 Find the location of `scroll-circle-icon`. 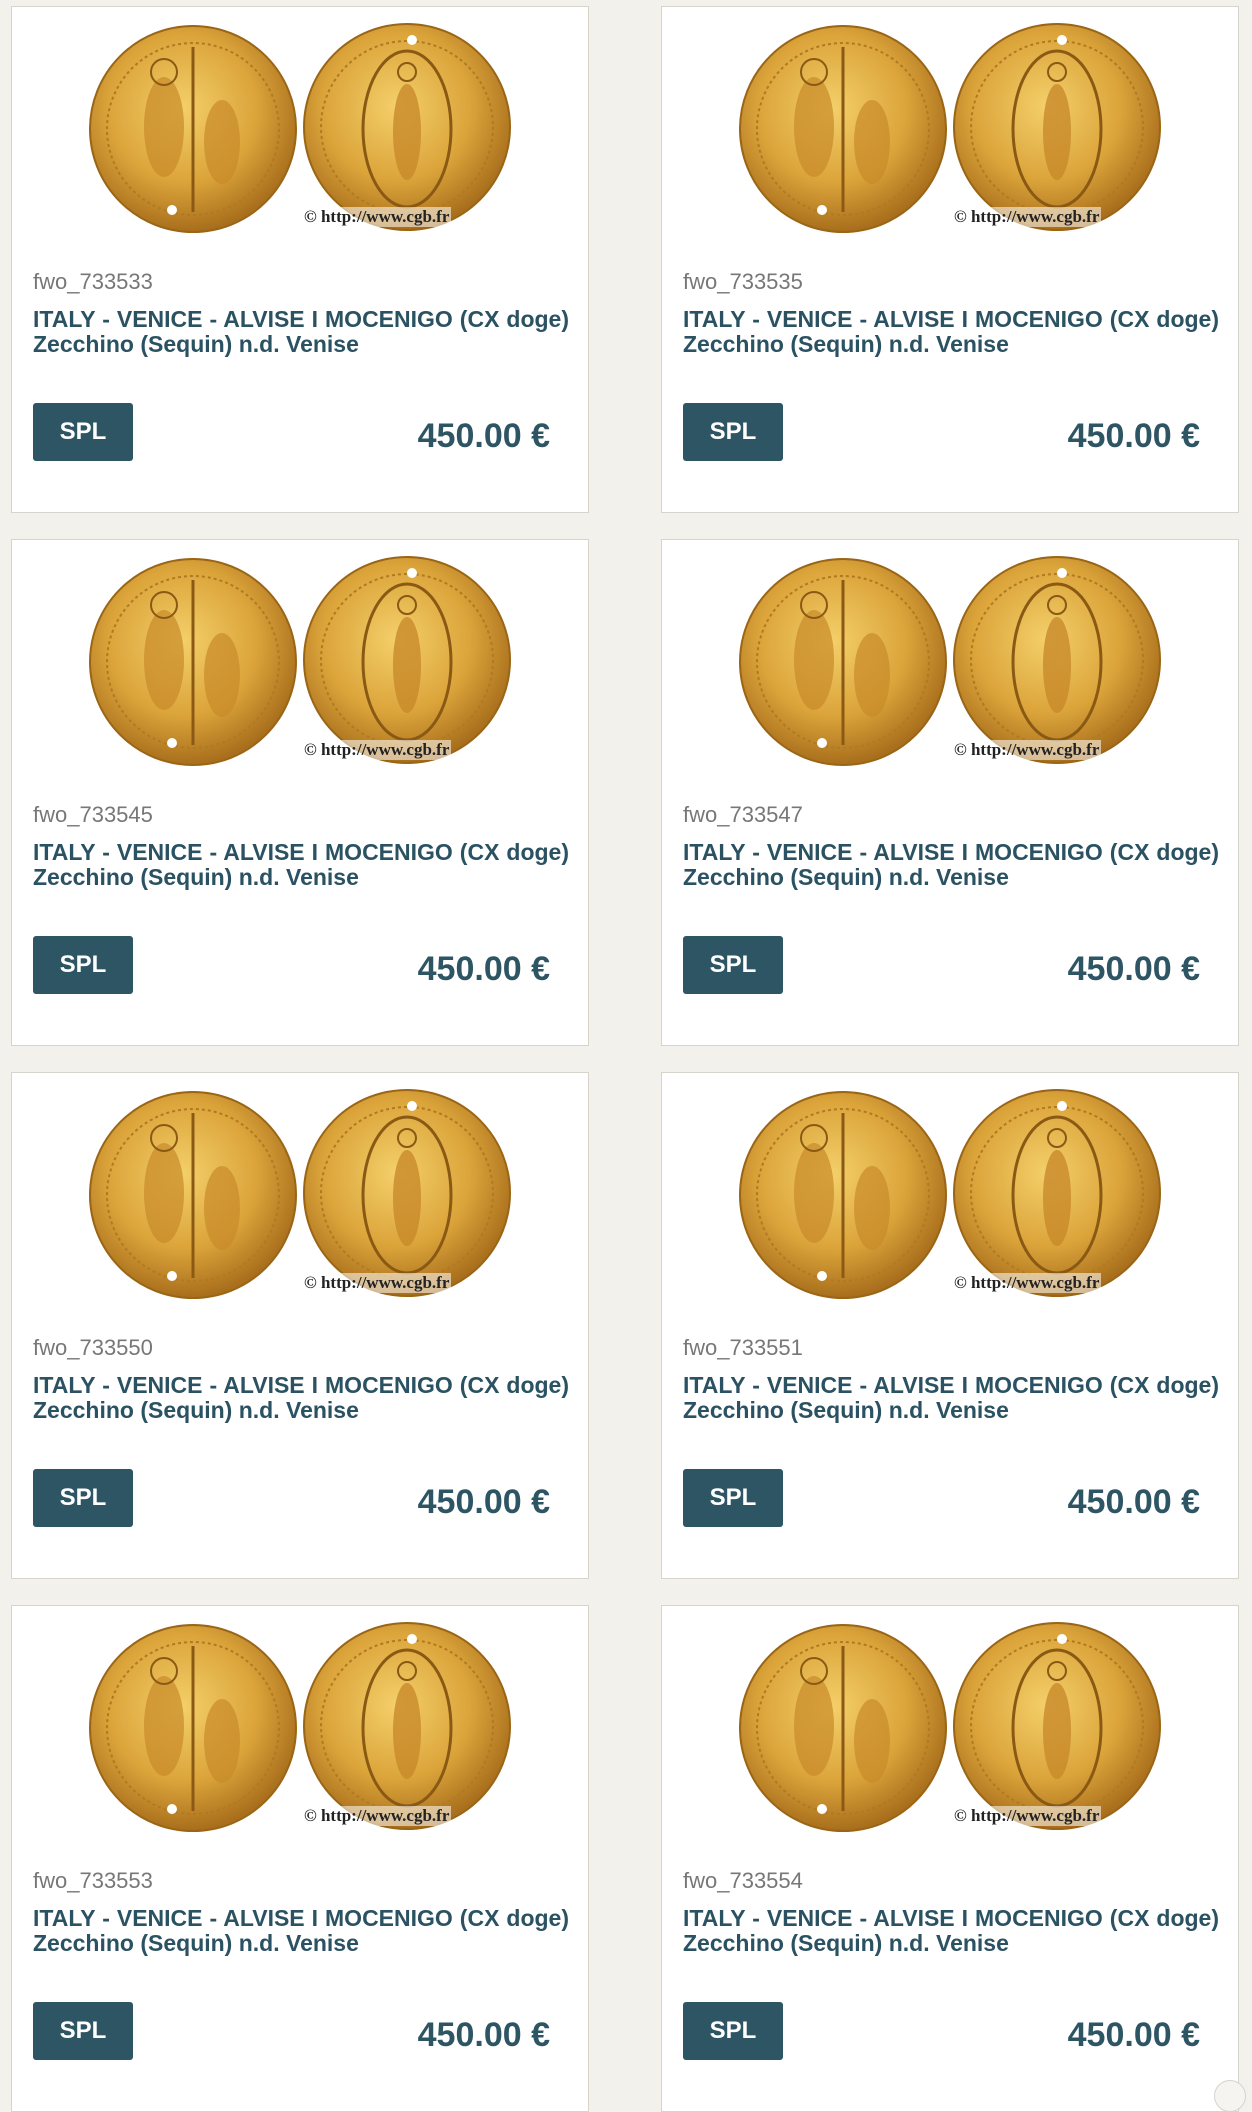

scroll-circle-icon is located at coordinates (1230, 2096).